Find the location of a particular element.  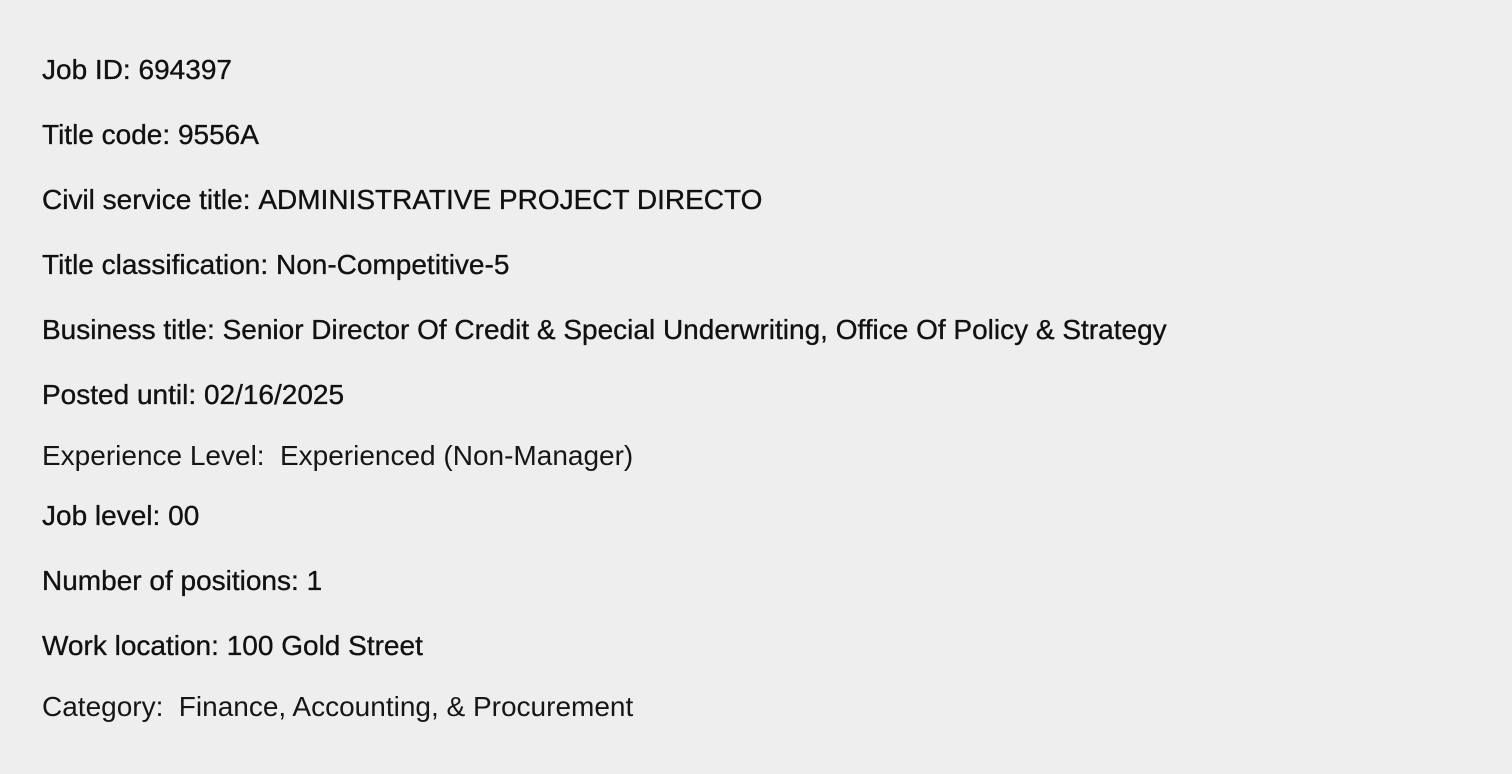

category-value: Finance, Accounting, & Procurement is located at coordinates (406, 706).